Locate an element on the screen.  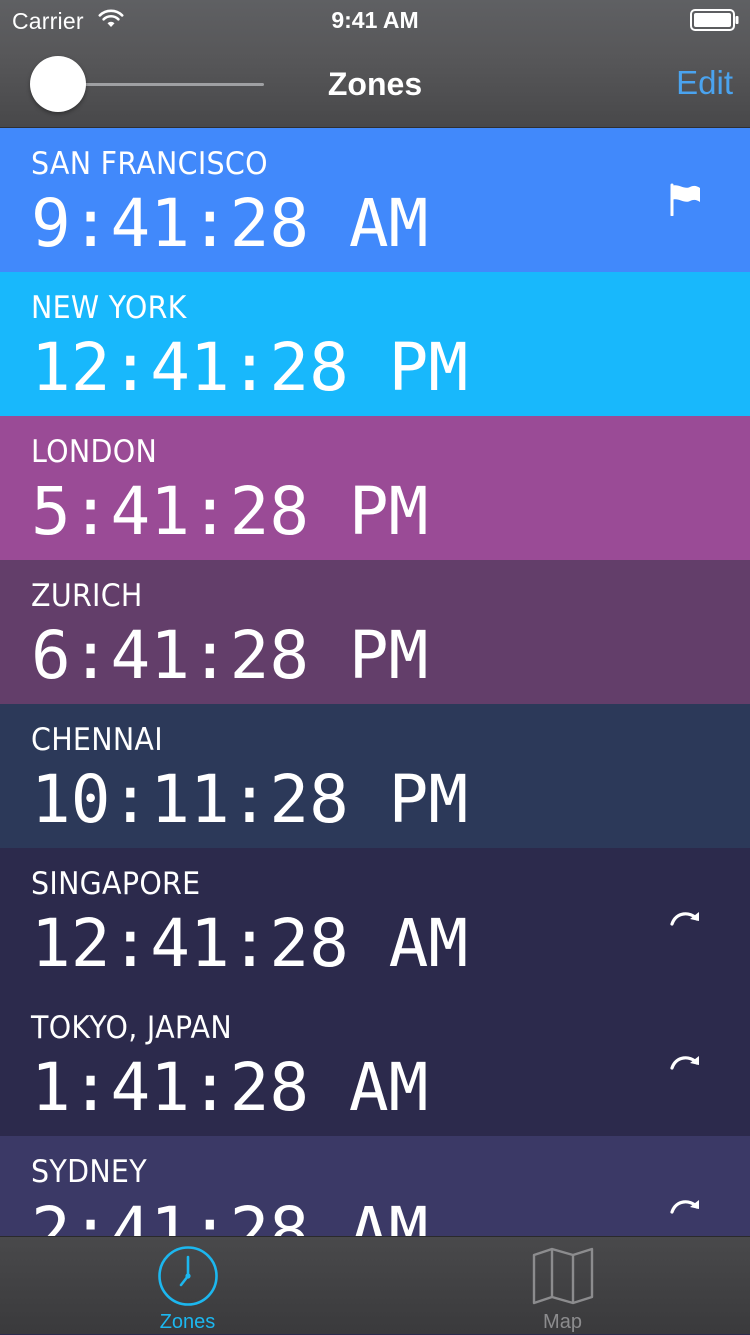
zone-row-san-francisco: SAN FRANCISCO 9:41:28 AM is located at coordinates (375, 200).